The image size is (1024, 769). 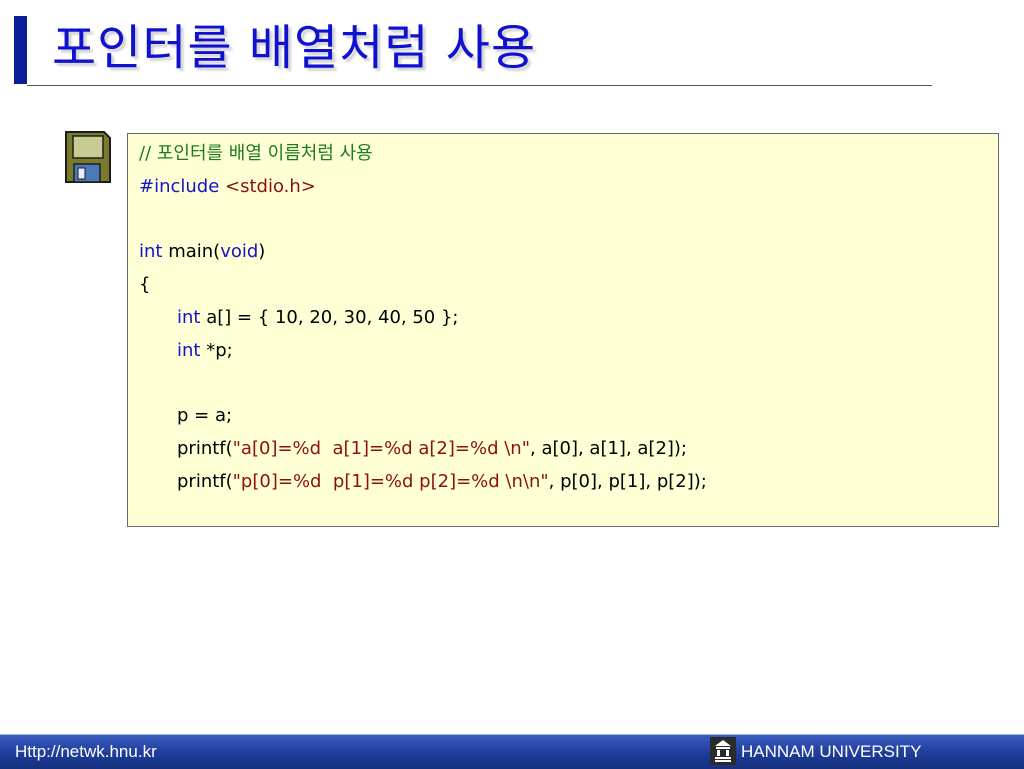 What do you see at coordinates (145, 284) in the screenshot?
I see `code-open-brace: {` at bounding box center [145, 284].